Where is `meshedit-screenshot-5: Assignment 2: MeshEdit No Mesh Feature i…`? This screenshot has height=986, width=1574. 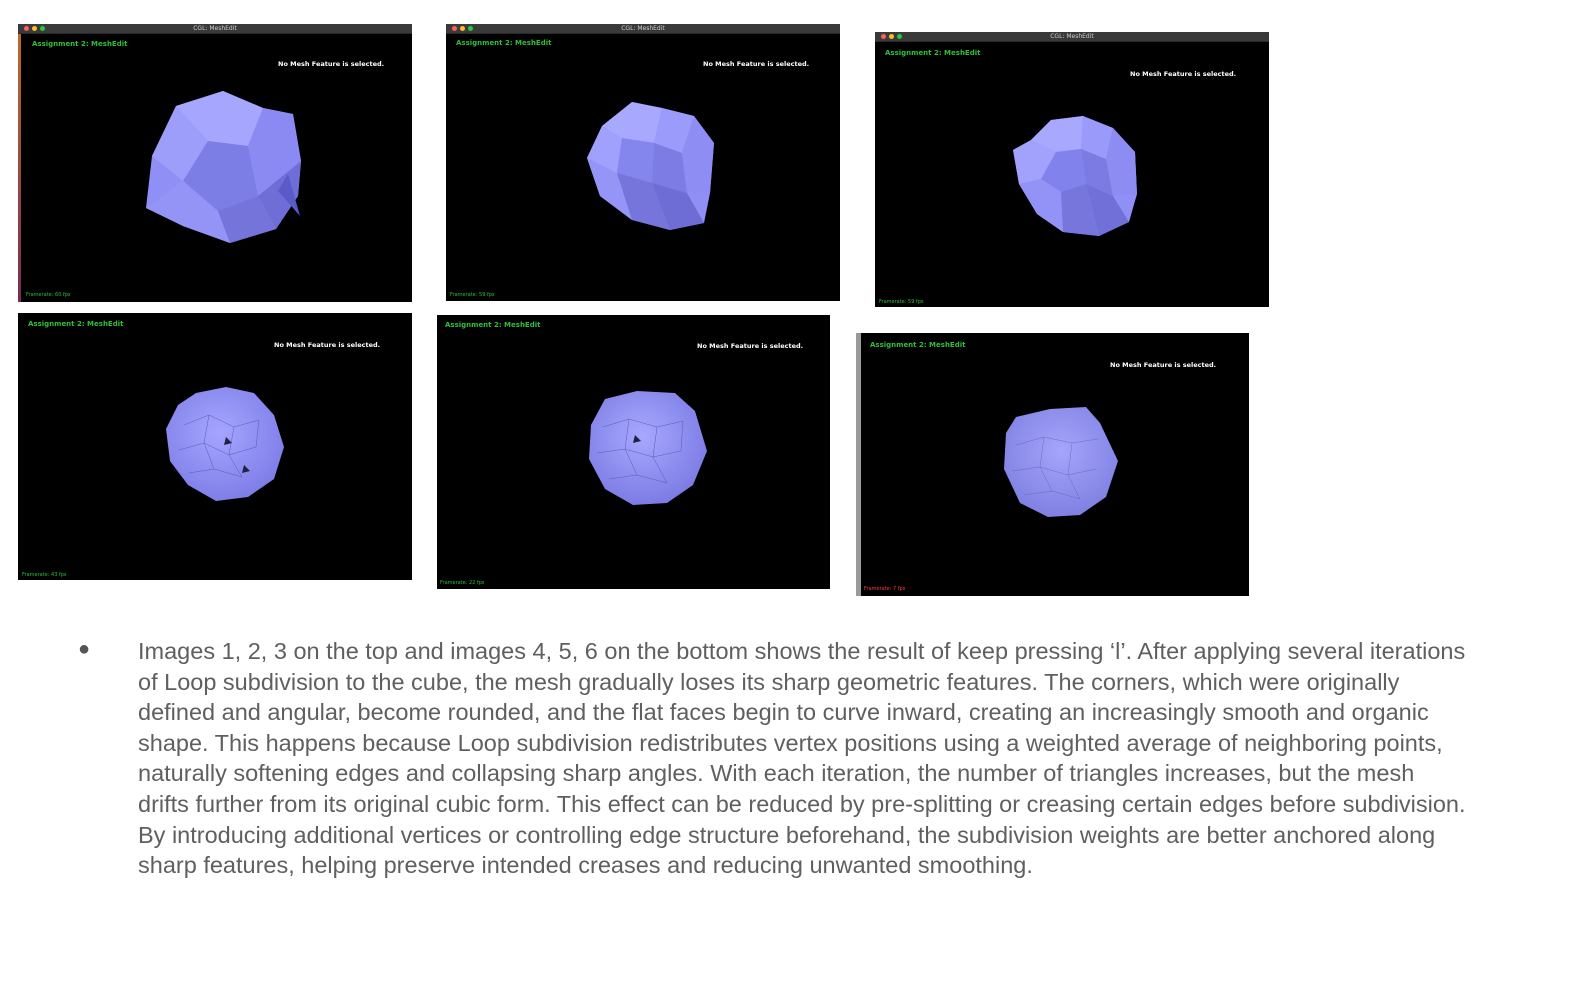
meshedit-screenshot-5: Assignment 2: MeshEdit No Mesh Feature i… is located at coordinates (633, 452).